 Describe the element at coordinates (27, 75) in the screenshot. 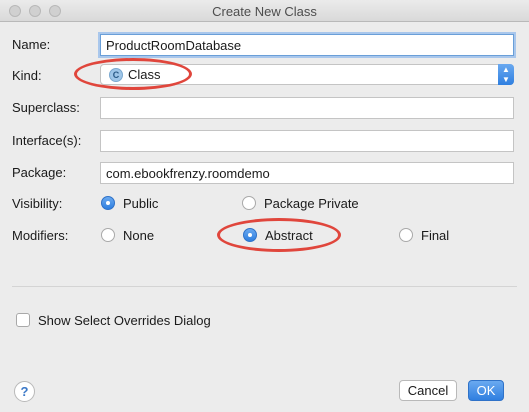

I see `kind-label: Kind:` at that location.